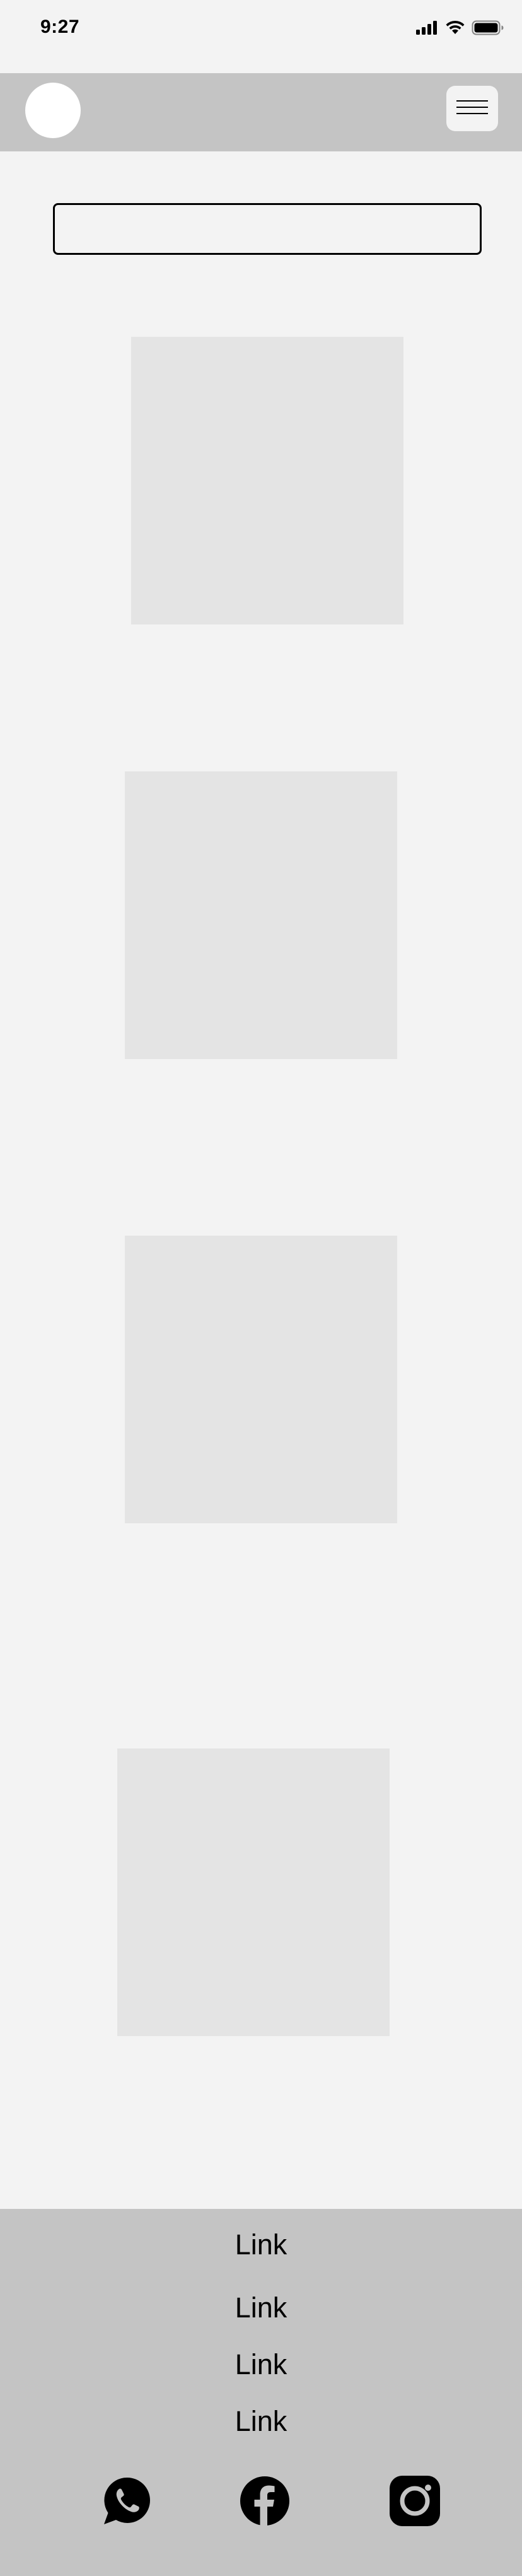 This screenshot has height=2576, width=522. I want to click on instagram-icon, so click(415, 2501).